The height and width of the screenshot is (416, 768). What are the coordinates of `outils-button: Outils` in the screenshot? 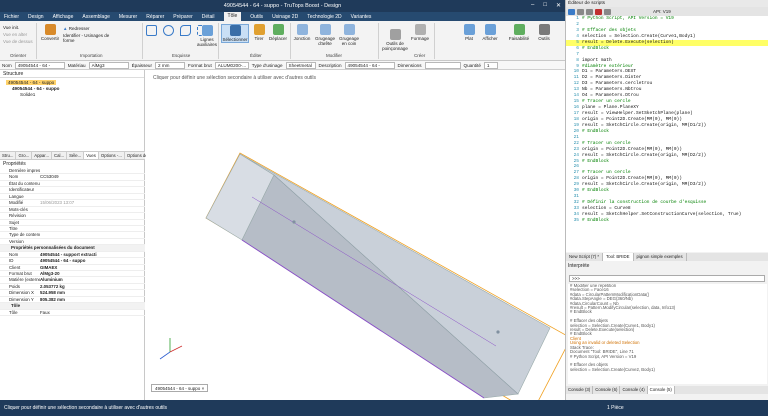 It's located at (544, 32).